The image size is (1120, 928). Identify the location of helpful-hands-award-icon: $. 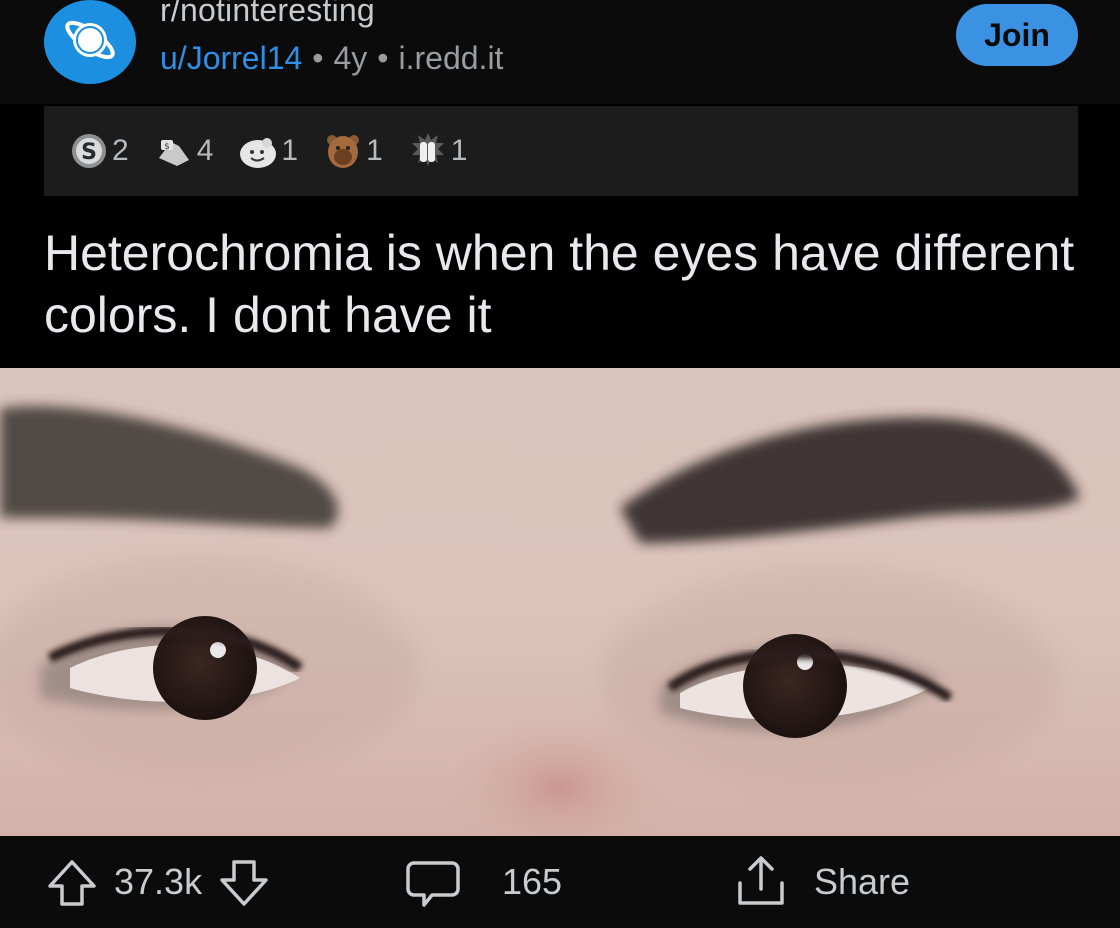
(174, 151).